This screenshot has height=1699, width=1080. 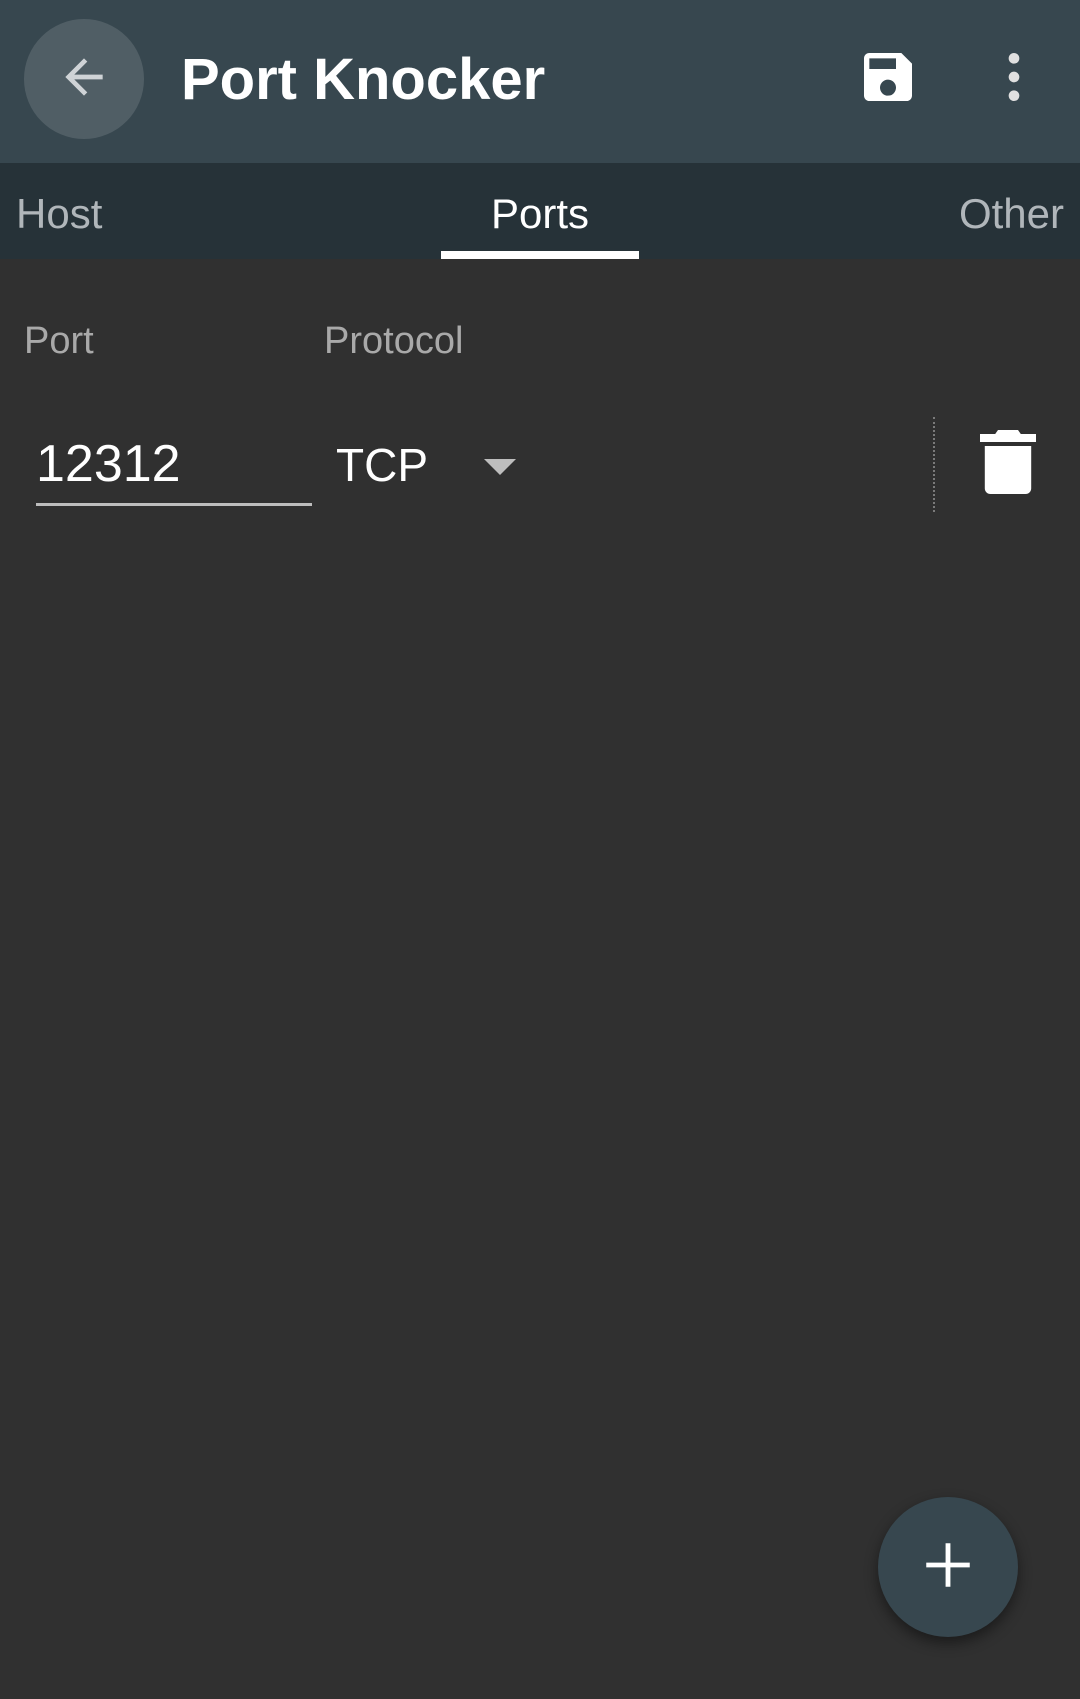 I want to click on arrow-back-icon, so click(x=84, y=79).